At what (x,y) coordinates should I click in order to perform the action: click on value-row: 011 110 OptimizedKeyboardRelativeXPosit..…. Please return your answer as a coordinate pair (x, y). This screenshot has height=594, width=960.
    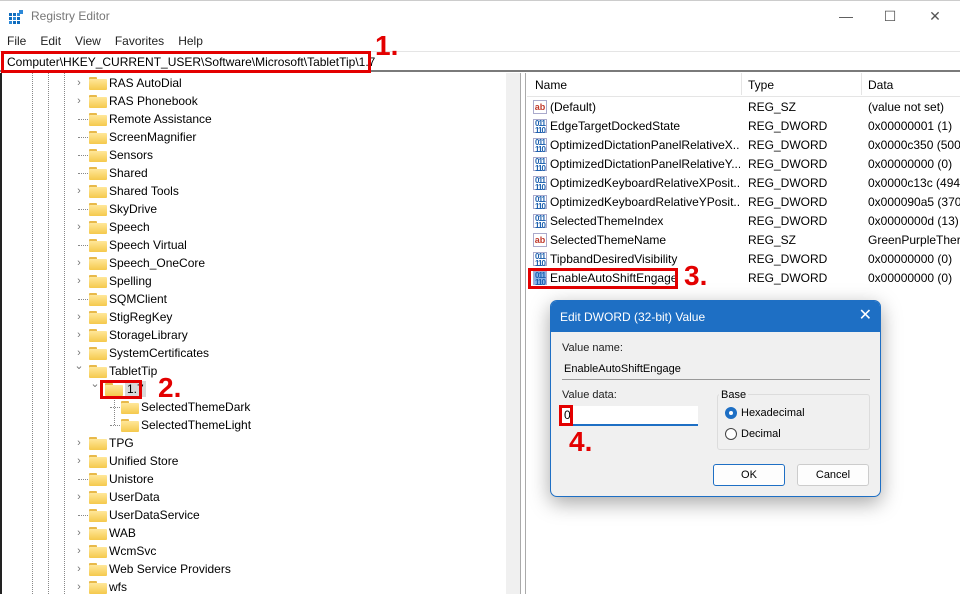
    Looking at the image, I should click on (743, 183).